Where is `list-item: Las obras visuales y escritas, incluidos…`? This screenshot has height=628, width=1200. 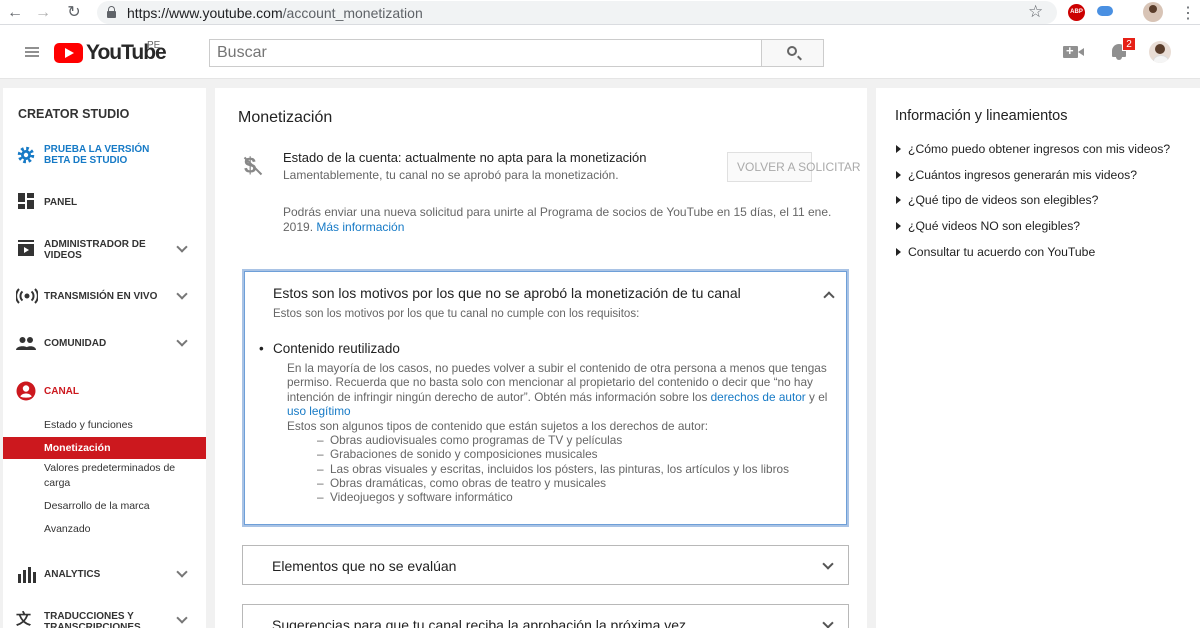 list-item: Las obras visuales y escritas, incluidos… is located at coordinates (538, 469).